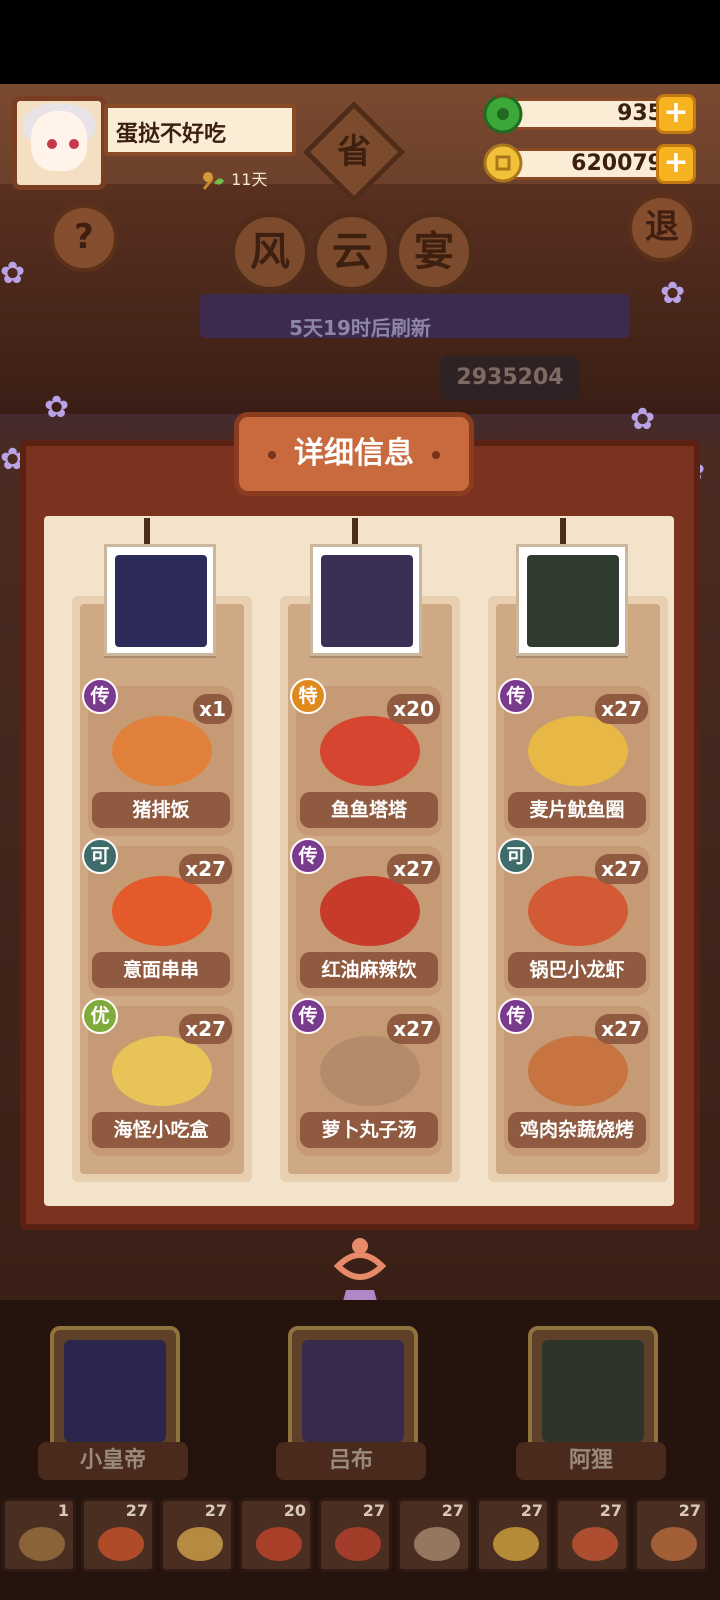  I want to click on title-char: 云, so click(352, 252).